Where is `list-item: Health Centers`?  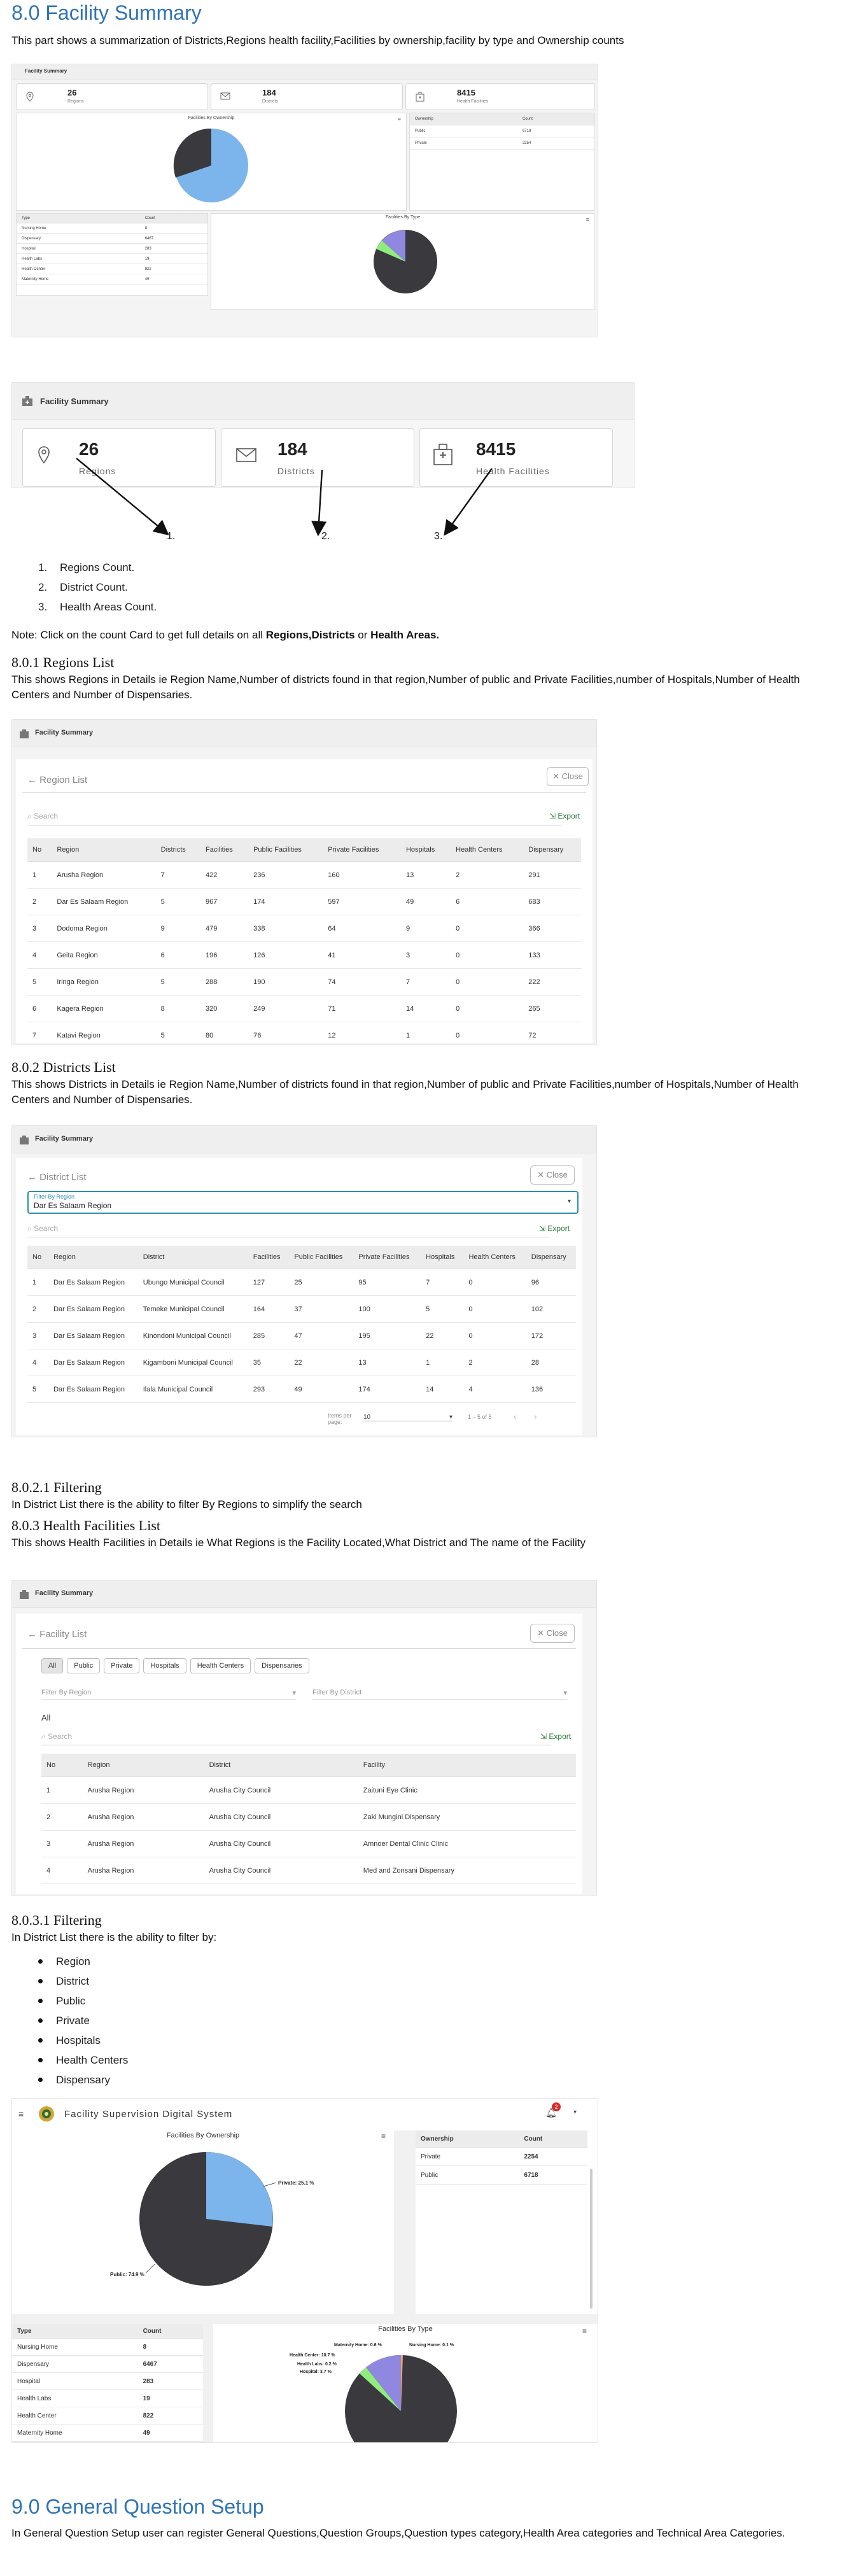 list-item: Health Centers is located at coordinates (69, 2060).